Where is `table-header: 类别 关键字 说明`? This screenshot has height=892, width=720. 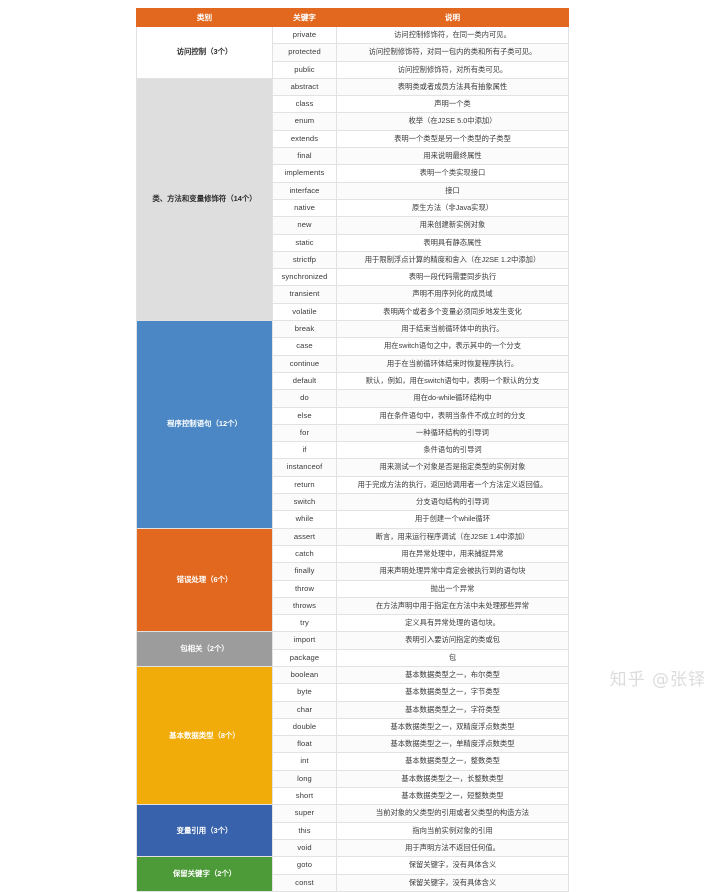
table-header: 类别 关键字 说明 is located at coordinates (352, 17).